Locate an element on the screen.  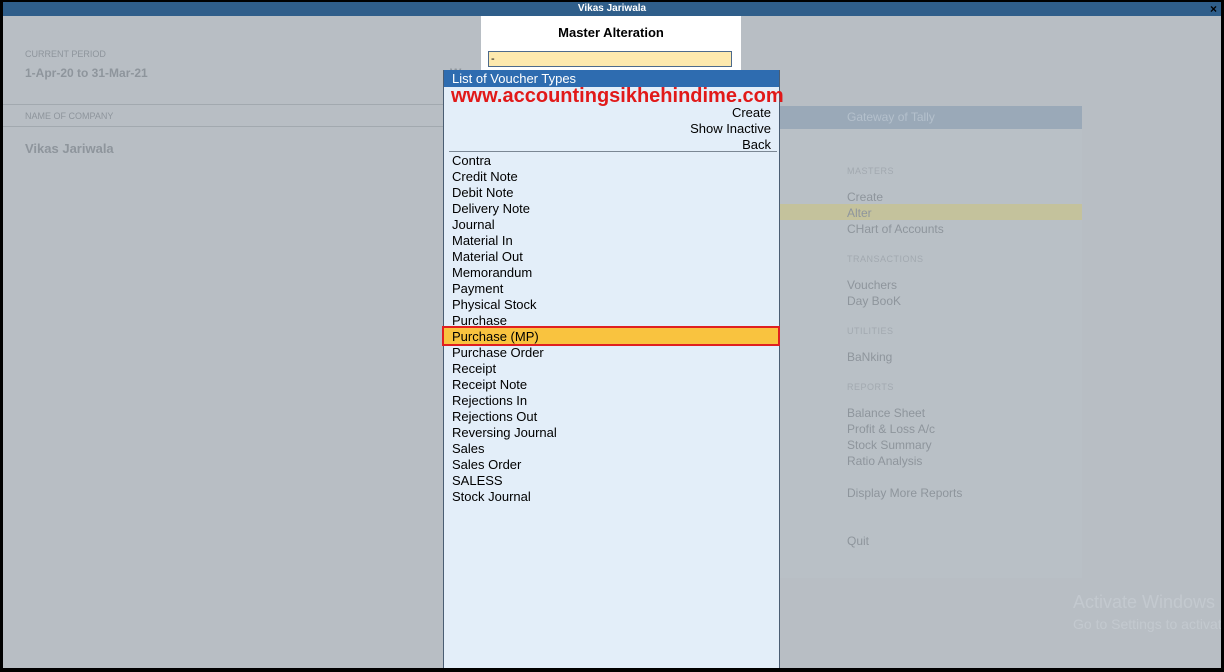
voucher-type-item: Payment is located at coordinates (477, 288).